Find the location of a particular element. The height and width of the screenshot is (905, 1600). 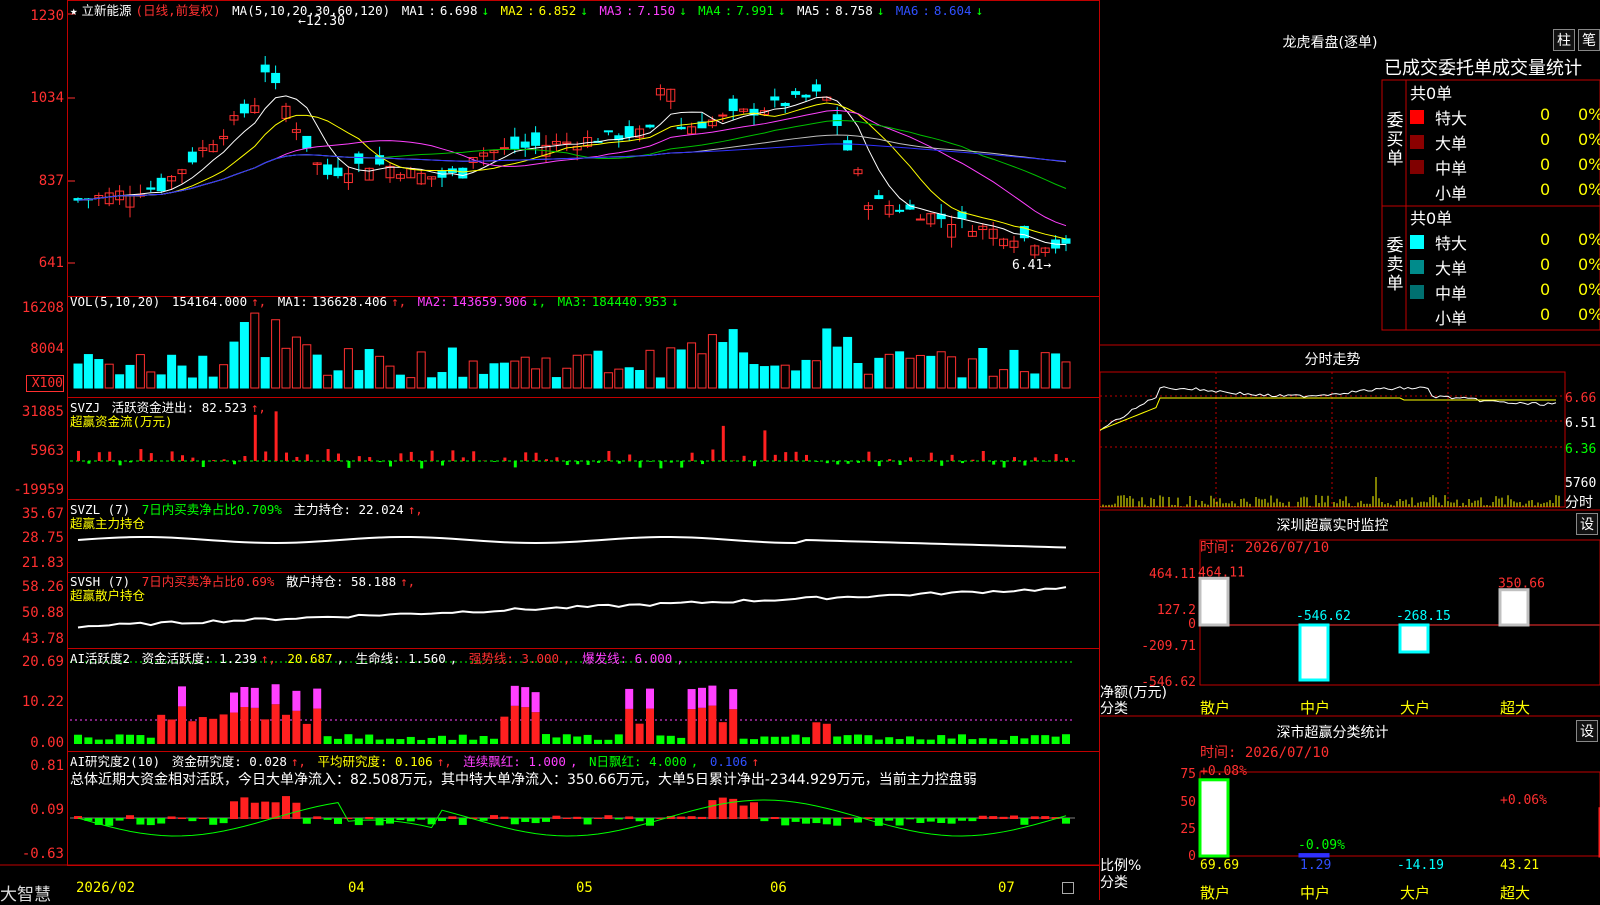

vol-ma3: 184440.953 is located at coordinates (629, 301).